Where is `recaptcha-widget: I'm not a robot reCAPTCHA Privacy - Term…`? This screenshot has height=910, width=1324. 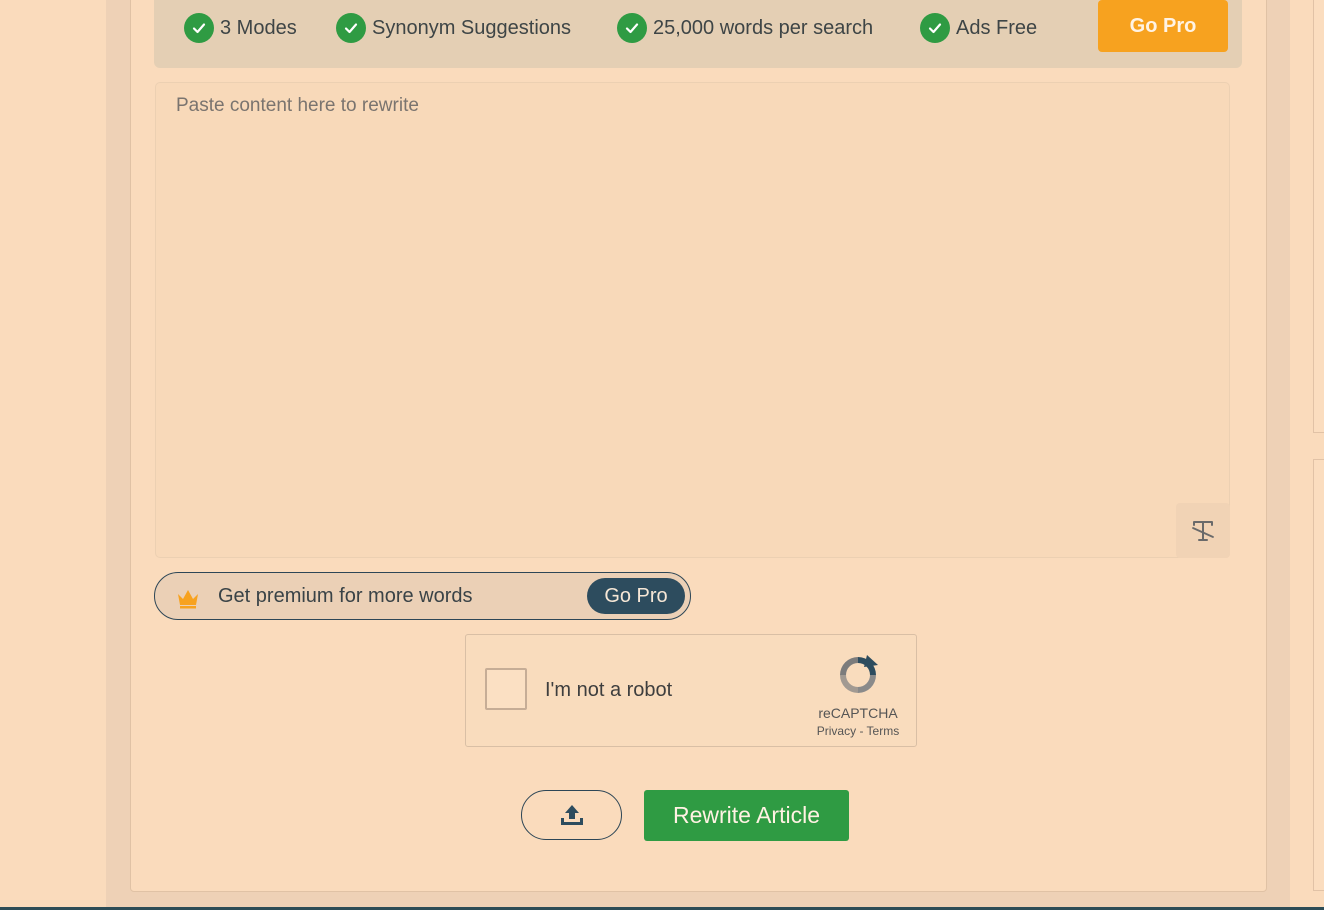 recaptcha-widget: I'm not a robot reCAPTCHA Privacy - Term… is located at coordinates (691, 690).